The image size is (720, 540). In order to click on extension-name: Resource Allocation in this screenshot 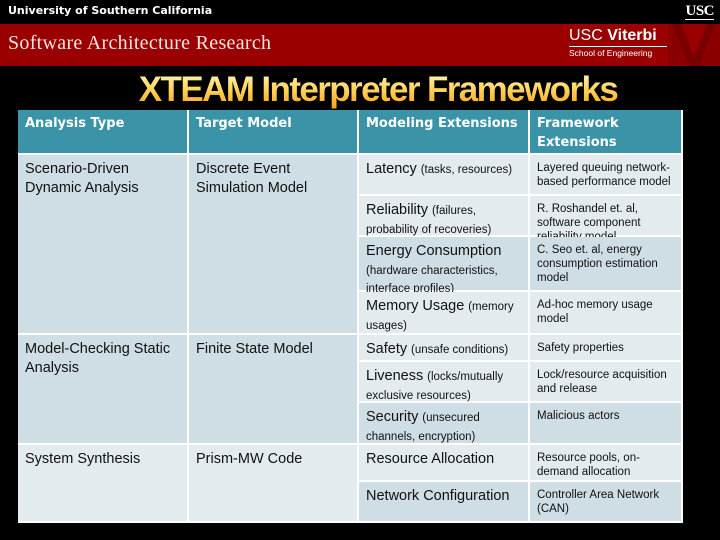, I will do `click(430, 459)`.